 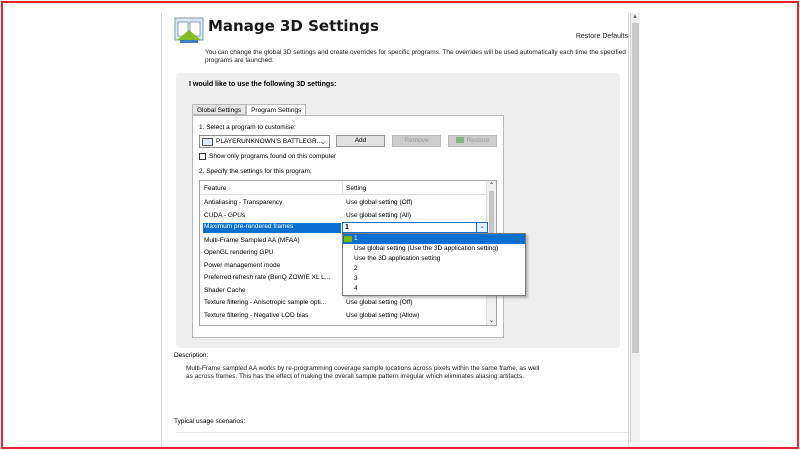 I want to click on feature-cell: Texture filtering - Negative LOD bias, so click(x=256, y=315).